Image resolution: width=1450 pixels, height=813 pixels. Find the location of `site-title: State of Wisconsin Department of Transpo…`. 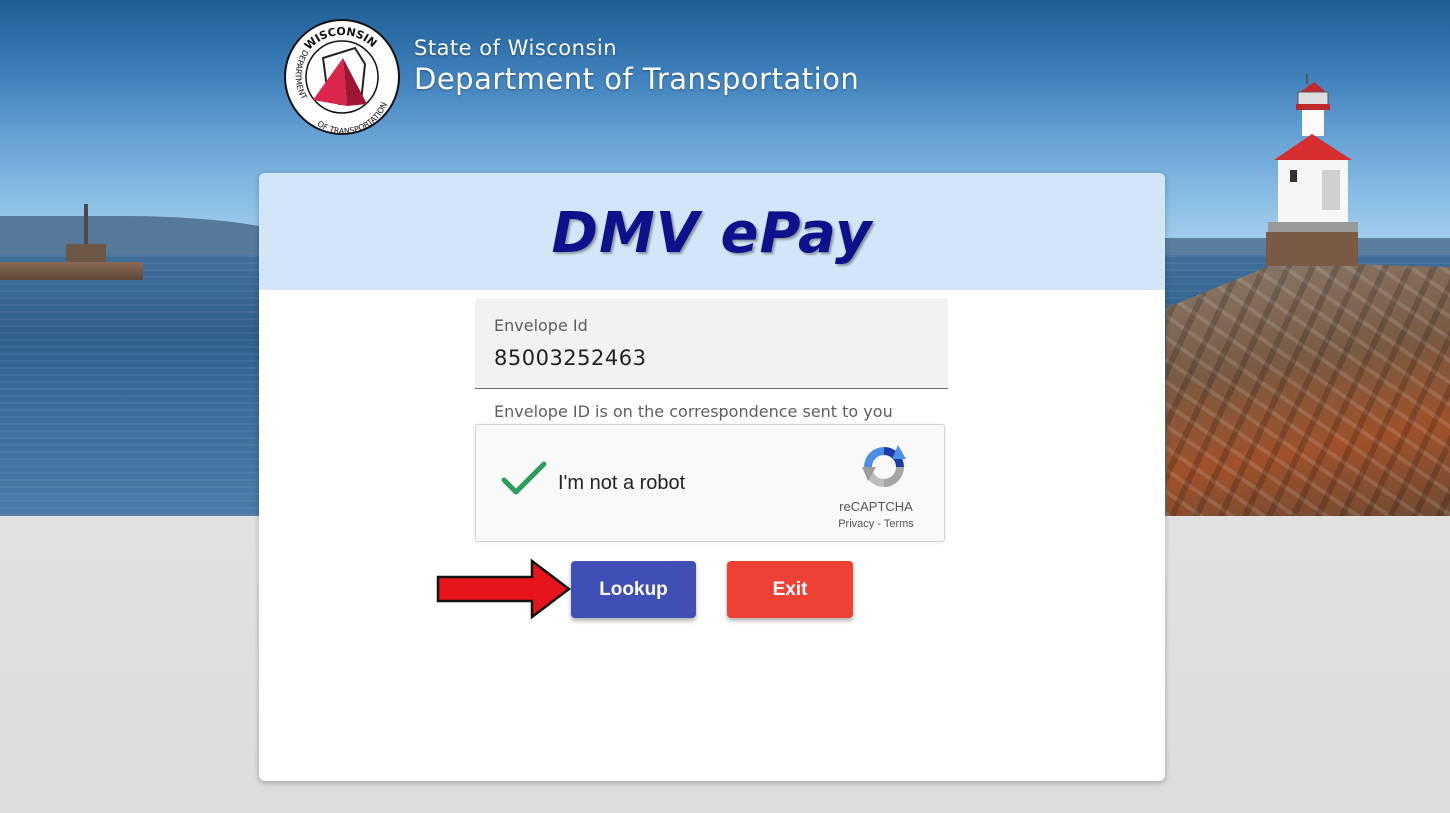

site-title: State of Wisconsin Department of Transpo… is located at coordinates (636, 66).